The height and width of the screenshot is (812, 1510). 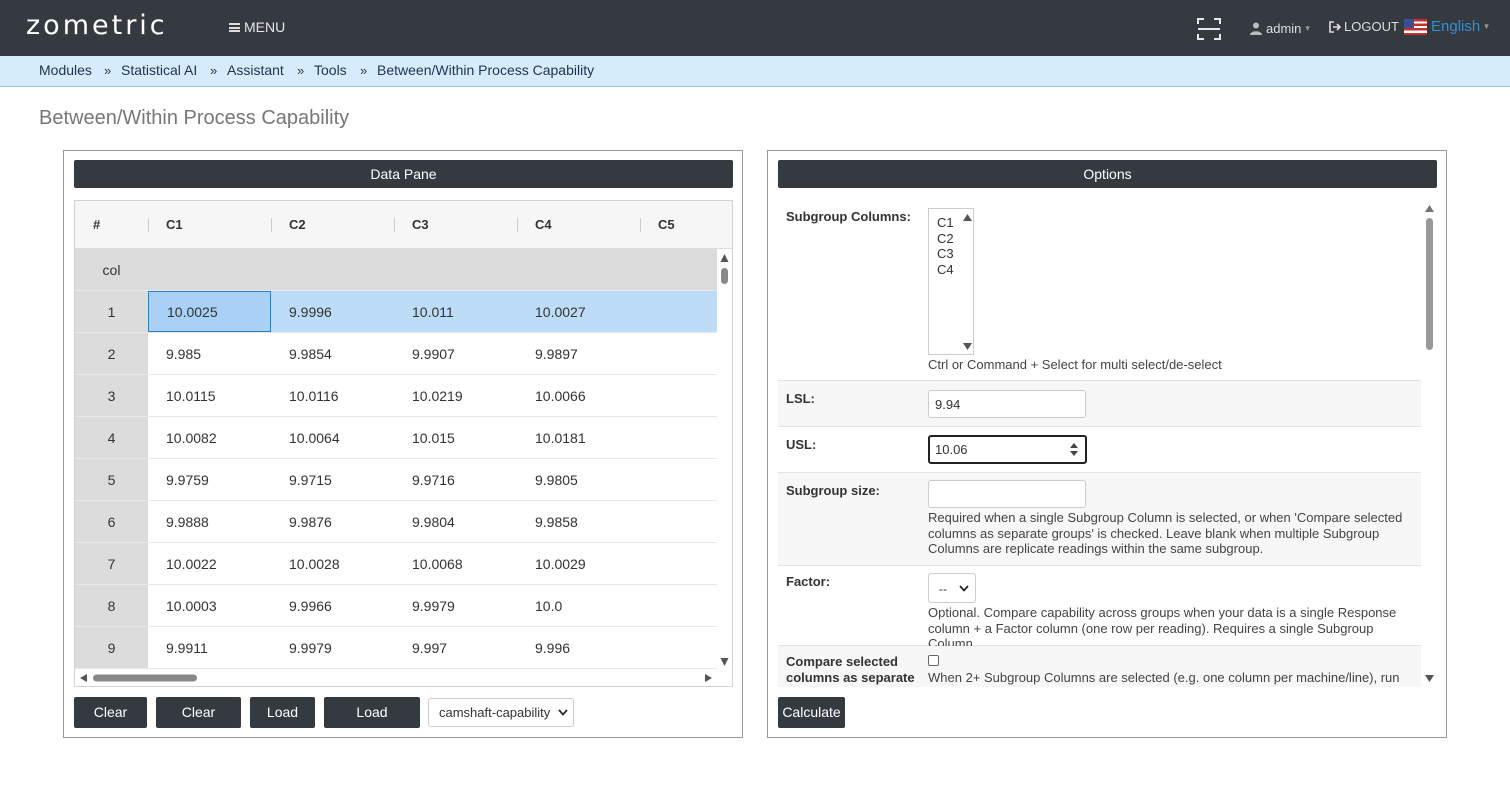 What do you see at coordinates (455, 521) in the screenshot?
I see `table-cell: 9.9804` at bounding box center [455, 521].